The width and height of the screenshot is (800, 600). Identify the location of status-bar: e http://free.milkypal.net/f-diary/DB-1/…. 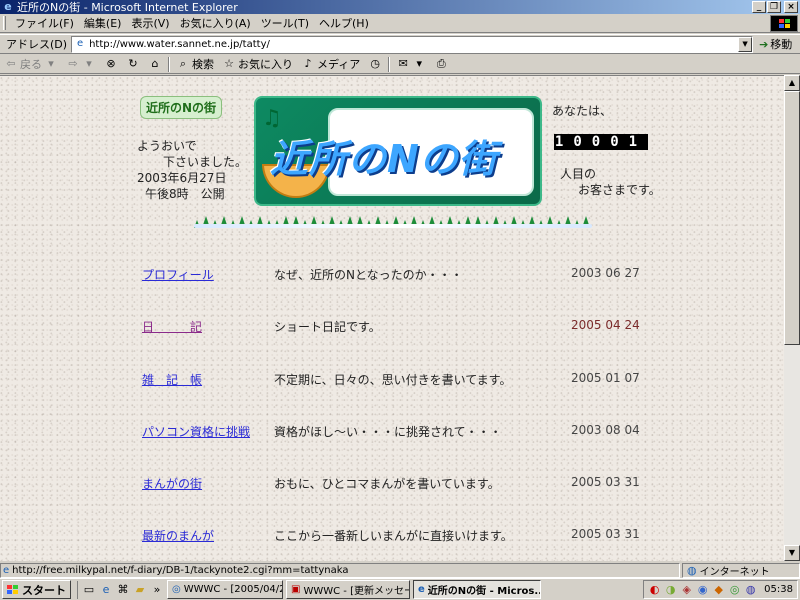
(400, 570).